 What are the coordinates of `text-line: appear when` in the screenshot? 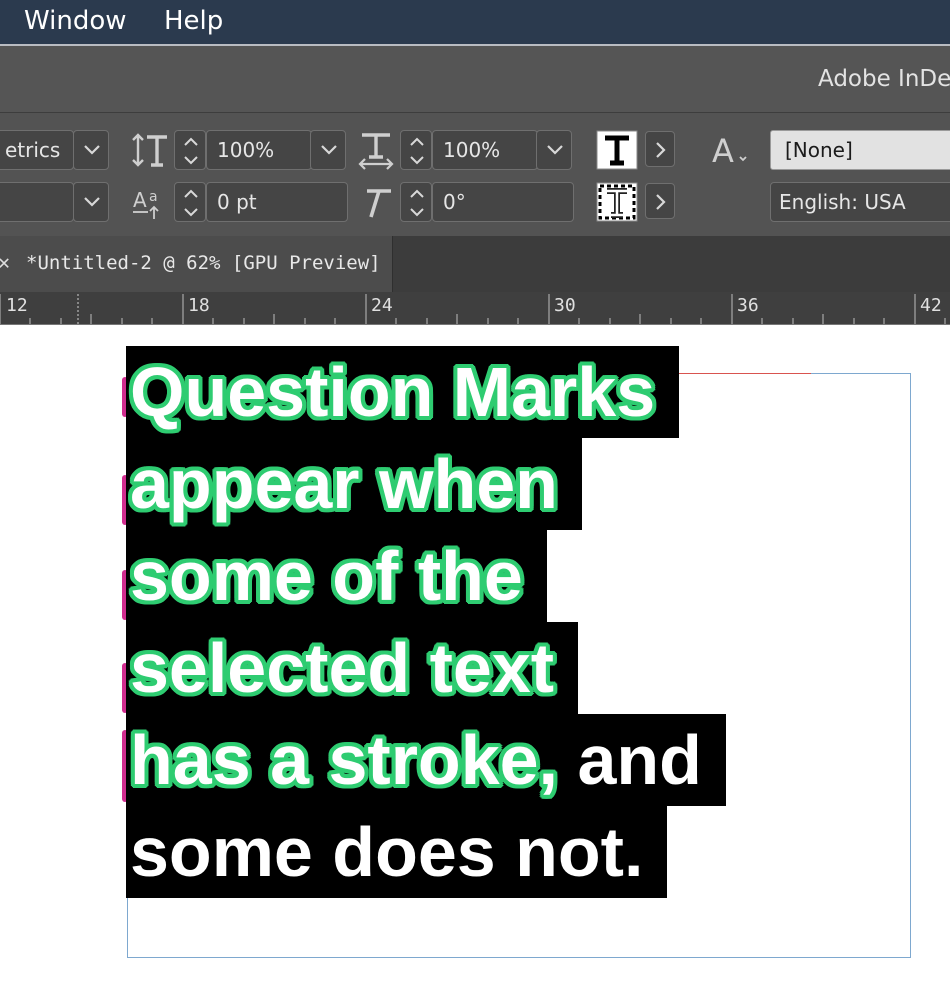 It's located at (354, 484).